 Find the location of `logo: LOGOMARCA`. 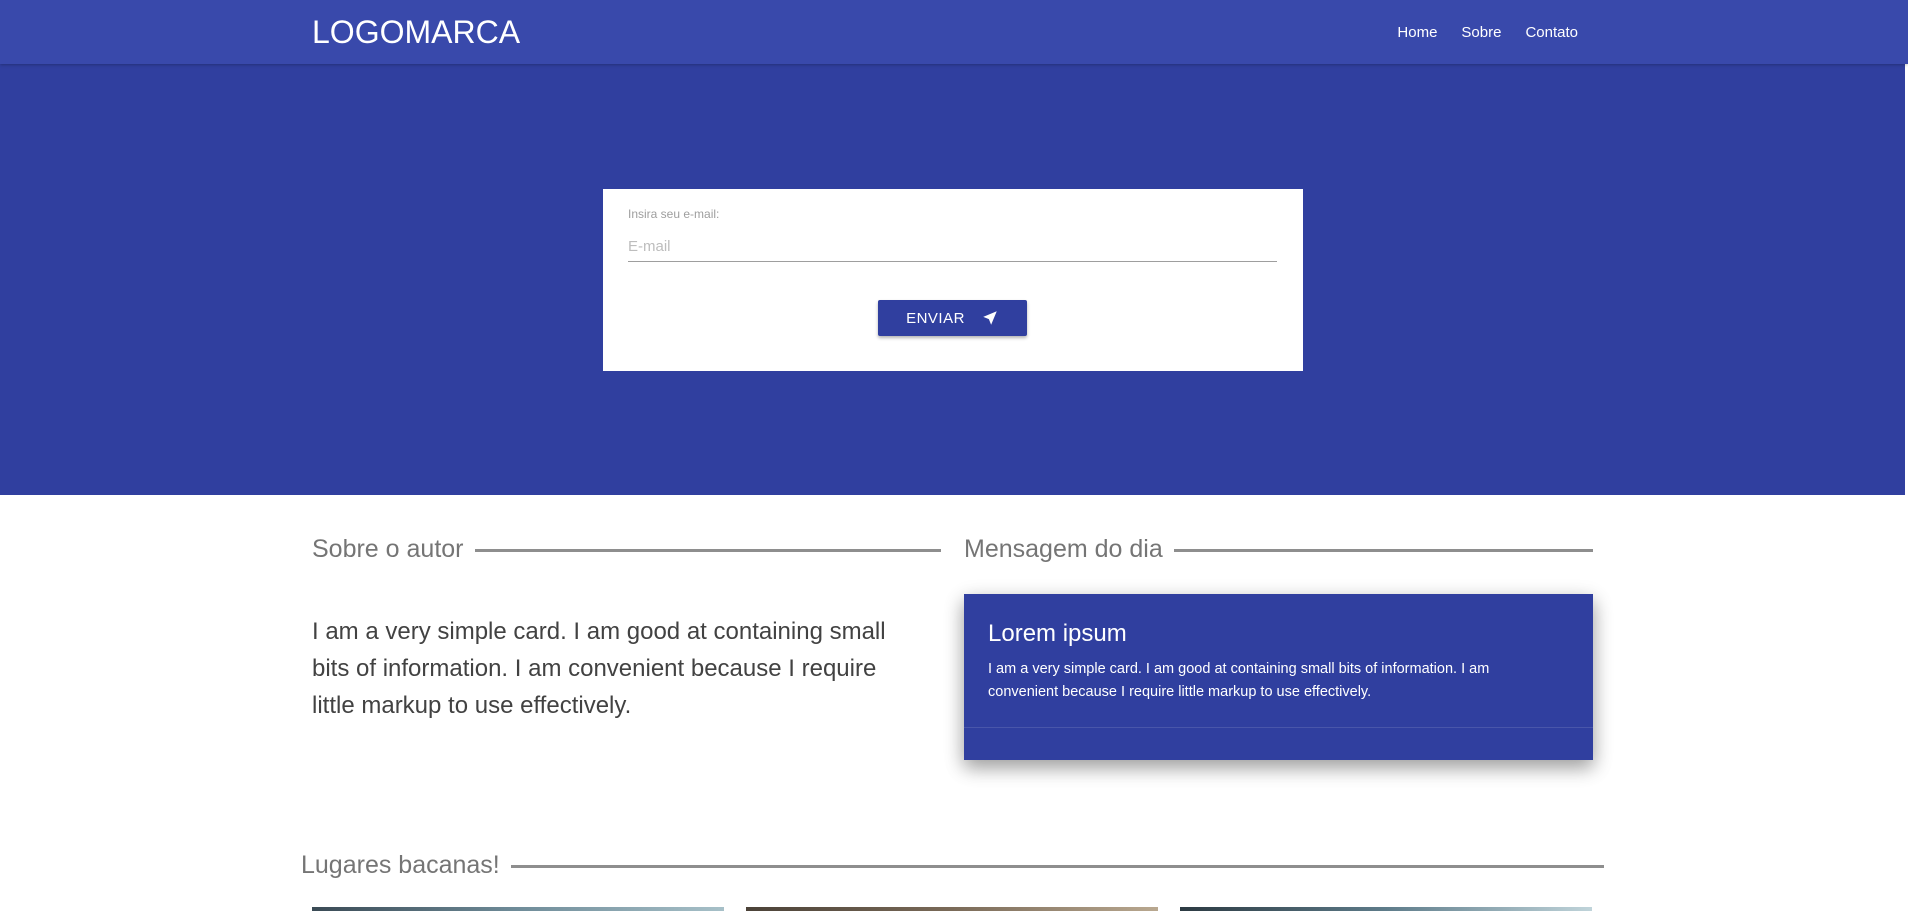

logo: LOGOMARCA is located at coordinates (416, 32).